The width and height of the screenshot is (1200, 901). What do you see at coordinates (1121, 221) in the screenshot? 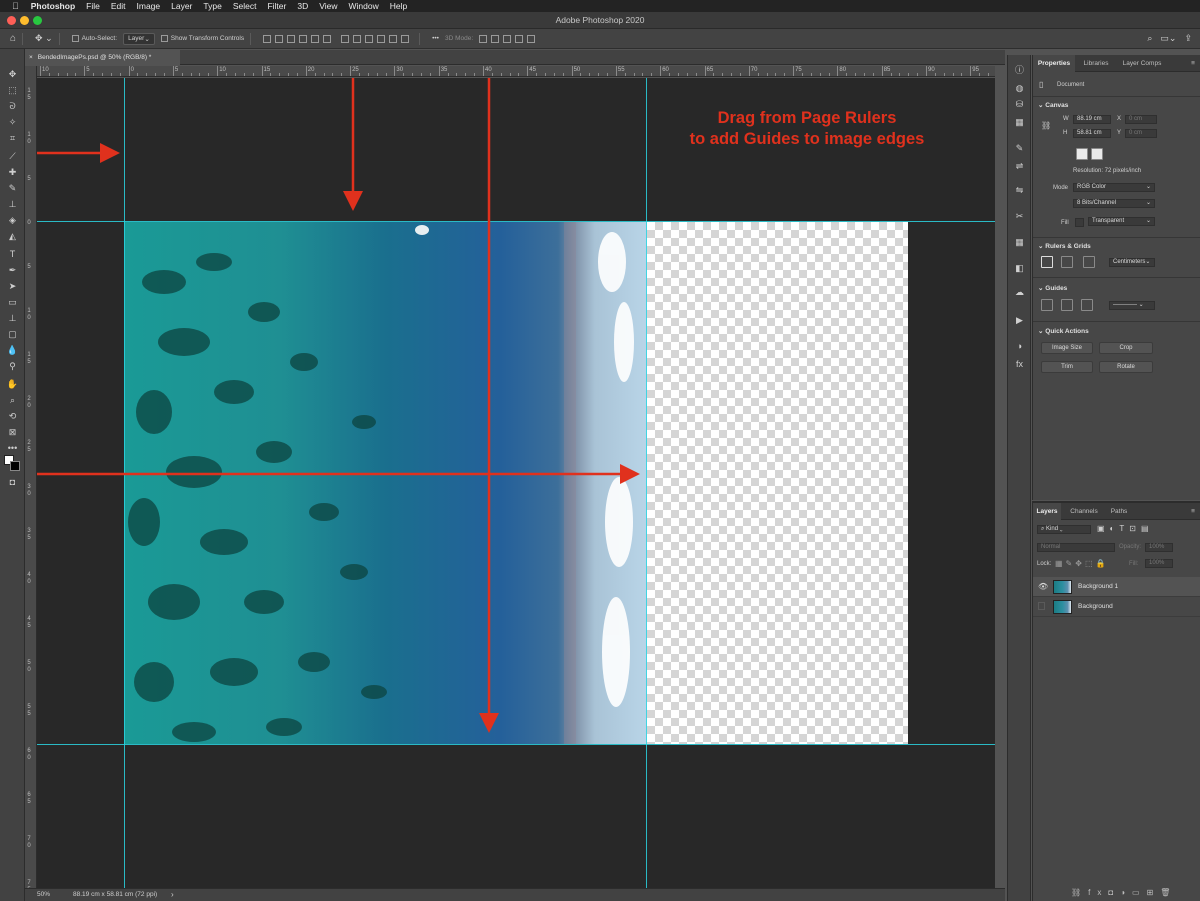
I see `fill-dropdown: Transparent ⌄` at bounding box center [1121, 221].